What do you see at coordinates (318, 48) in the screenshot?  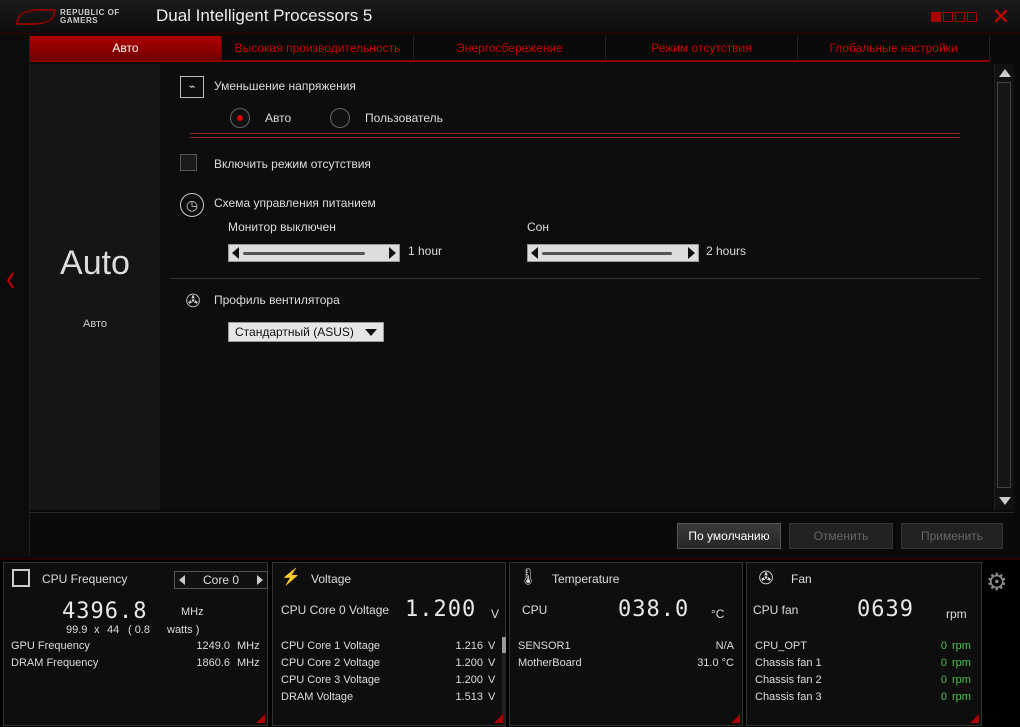 I see `tab-high-performance: Высокая производительность` at bounding box center [318, 48].